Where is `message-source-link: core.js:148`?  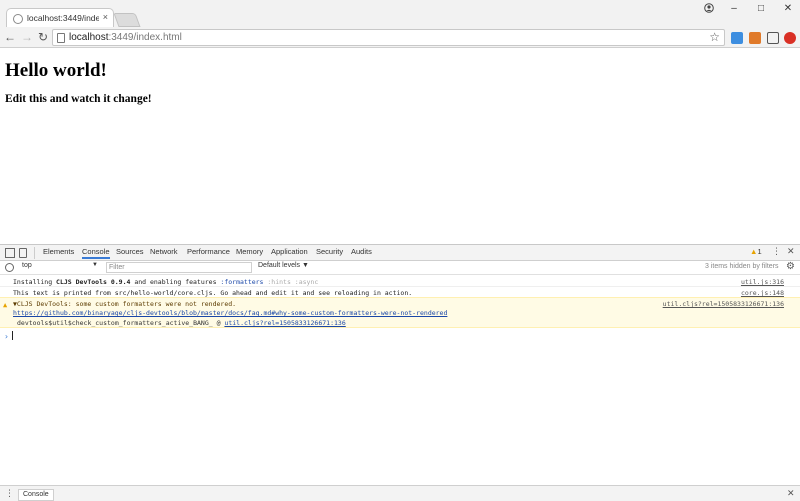 message-source-link: core.js:148 is located at coordinates (762, 293).